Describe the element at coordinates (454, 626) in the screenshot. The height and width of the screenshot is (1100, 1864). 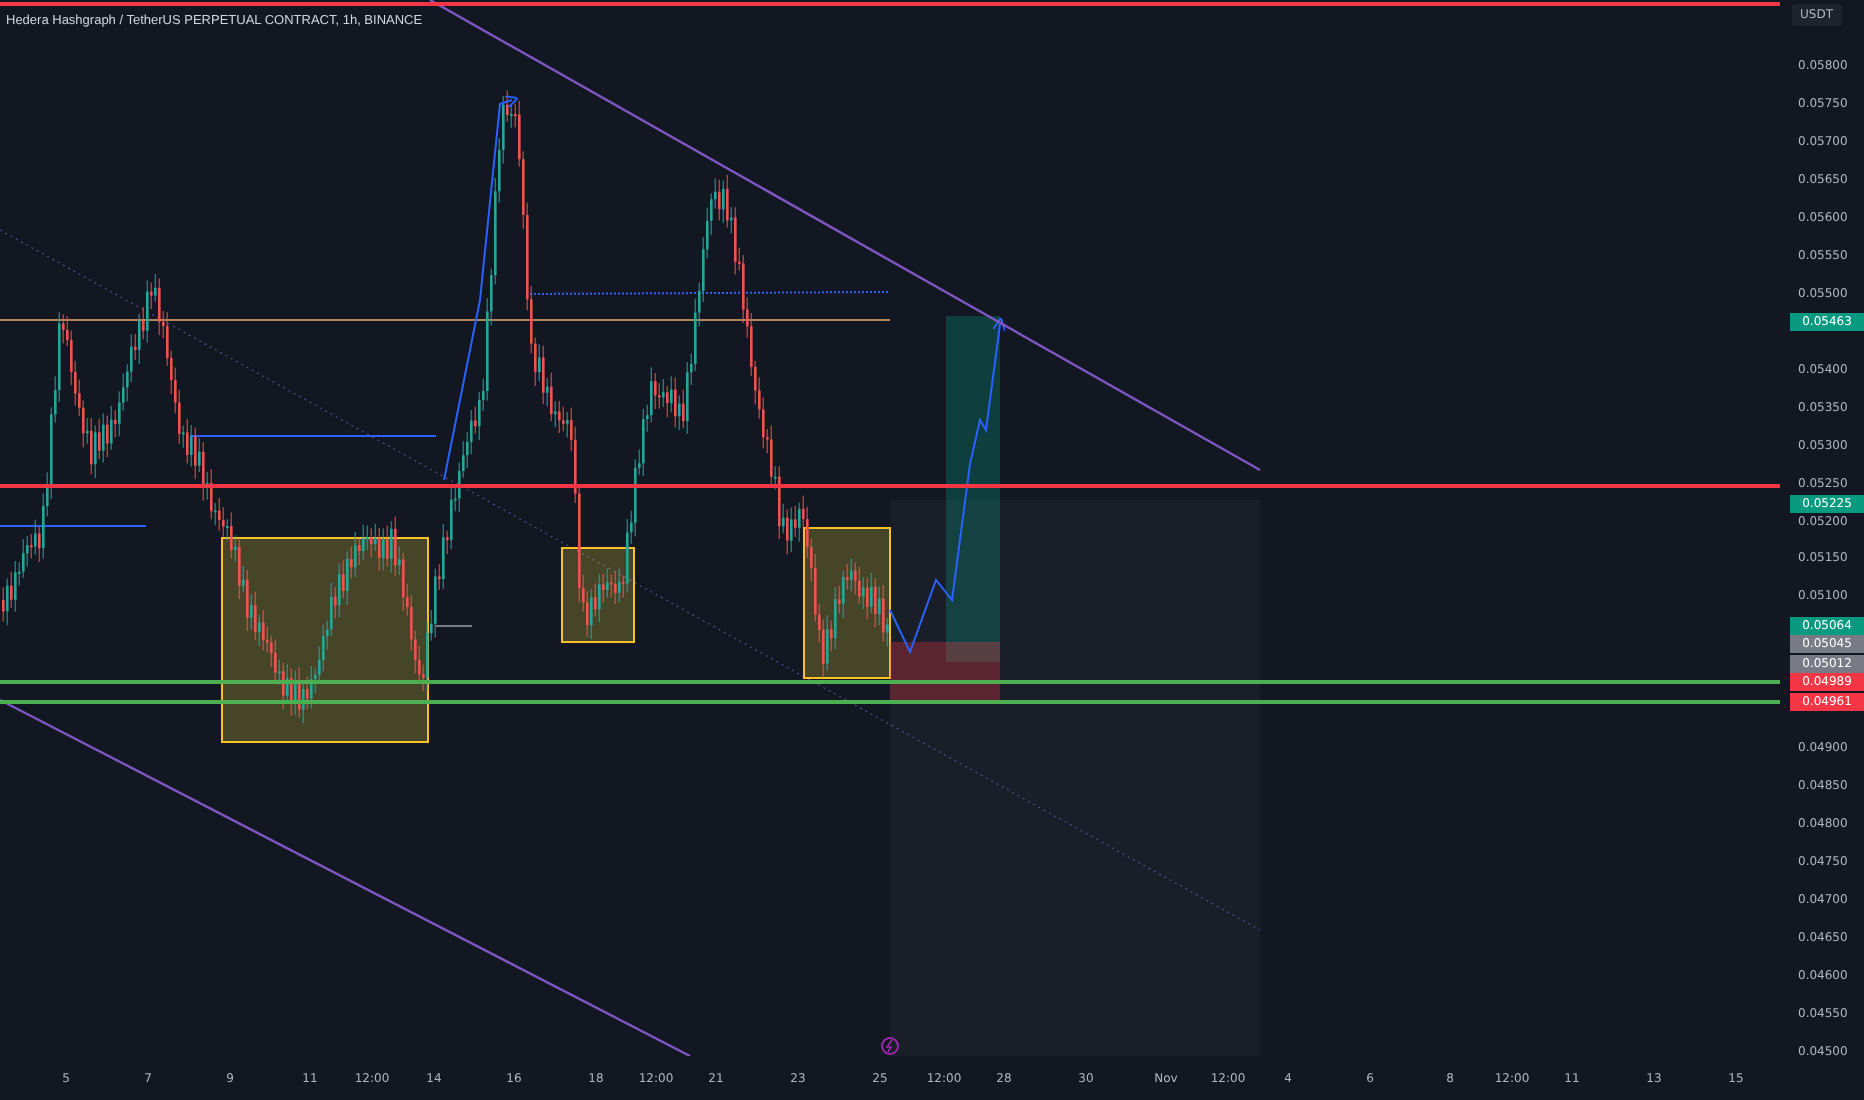
I see `horizontal-line` at that location.